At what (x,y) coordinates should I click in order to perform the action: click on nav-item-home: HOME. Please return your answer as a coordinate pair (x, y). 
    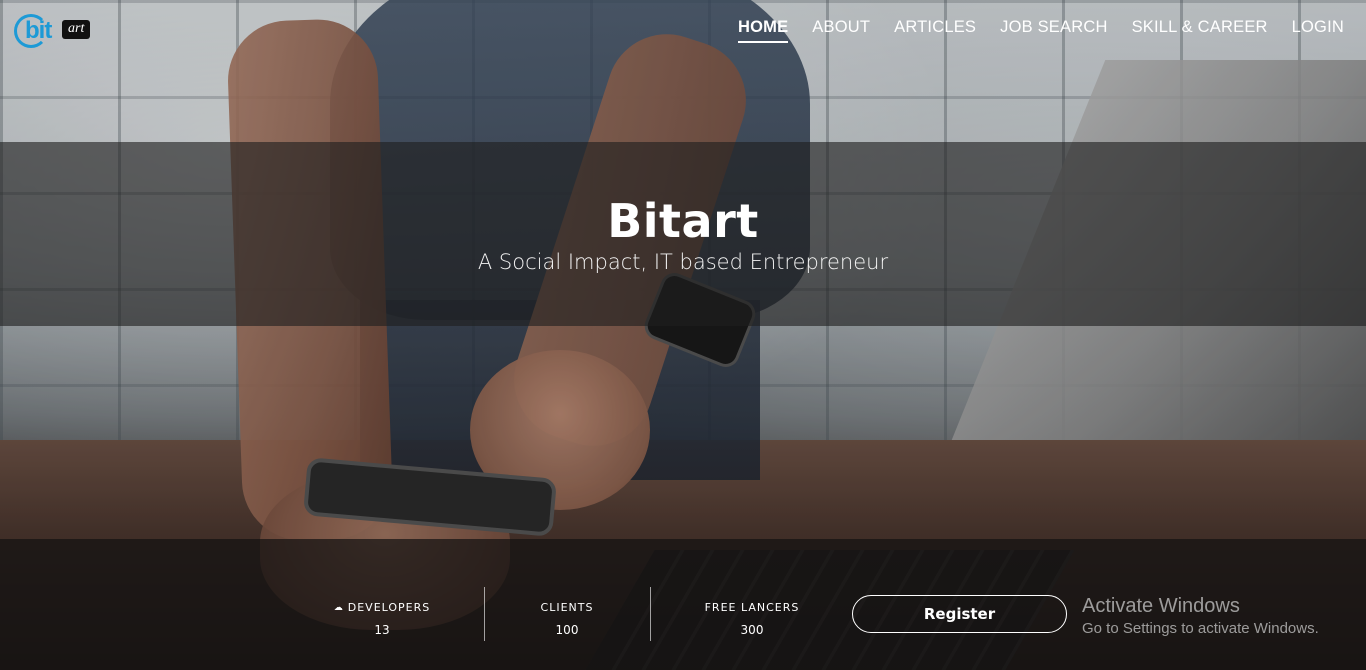
    Looking at the image, I should click on (763, 30).